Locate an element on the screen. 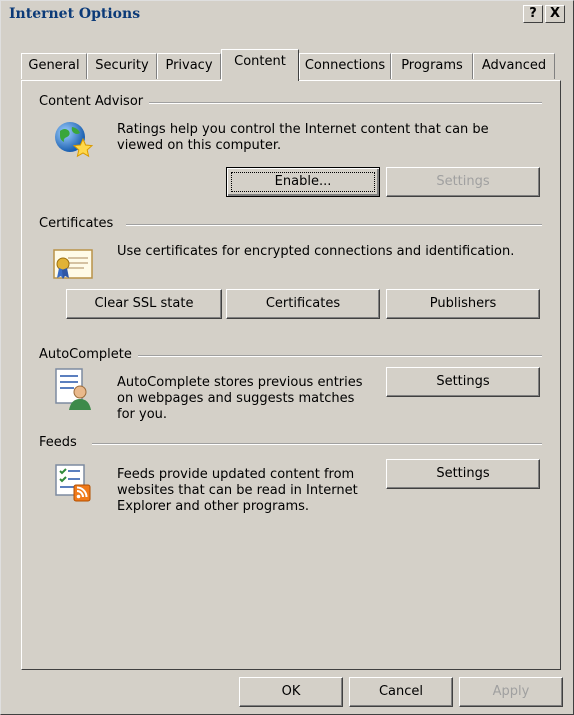 The image size is (574, 715). title-bar: Internet Options ? X is located at coordinates (286, 14).